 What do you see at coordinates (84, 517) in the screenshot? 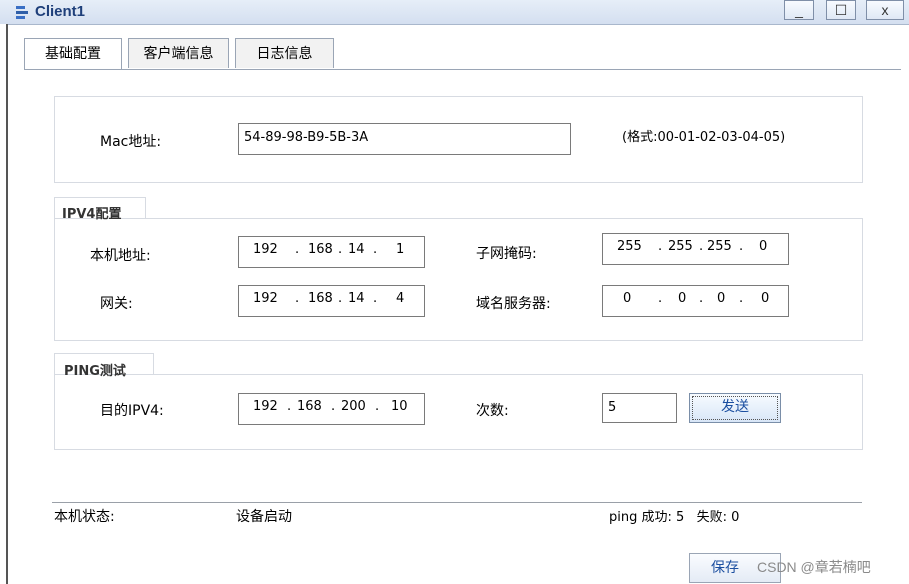
I see `status-label: 本机状态:` at bounding box center [84, 517].